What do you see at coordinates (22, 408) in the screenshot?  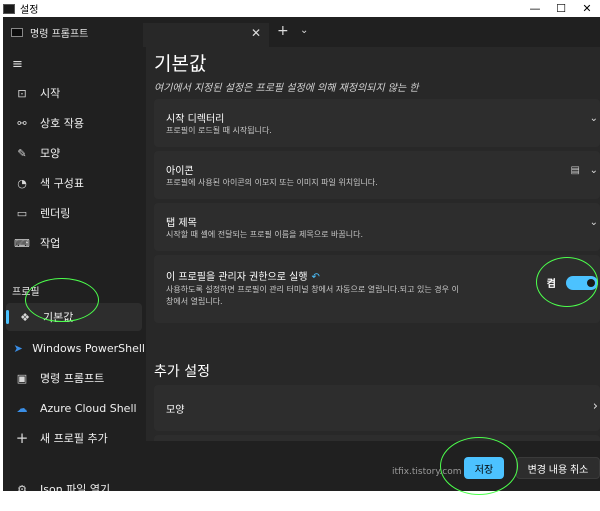 I see `azure-icon: ☁` at bounding box center [22, 408].